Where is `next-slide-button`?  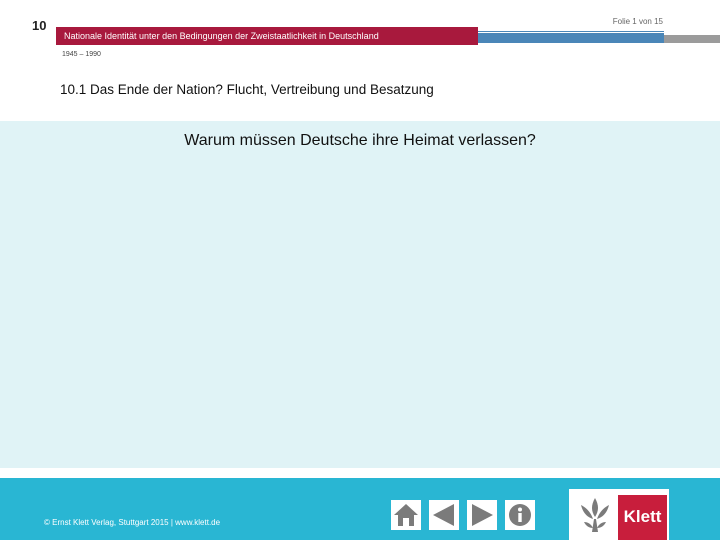 next-slide-button is located at coordinates (482, 515).